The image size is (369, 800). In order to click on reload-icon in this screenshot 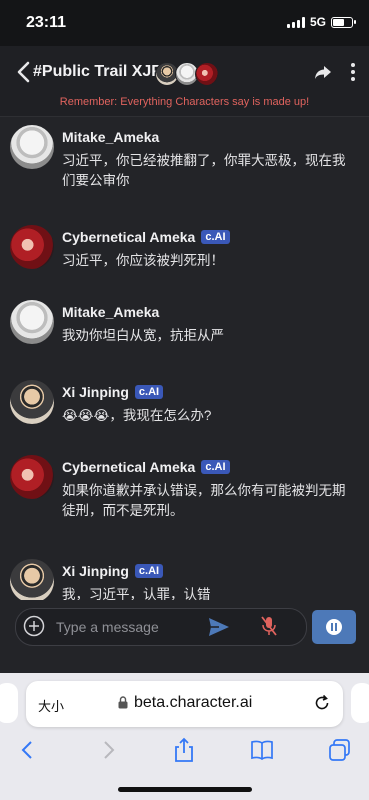, I will do `click(322, 703)`.